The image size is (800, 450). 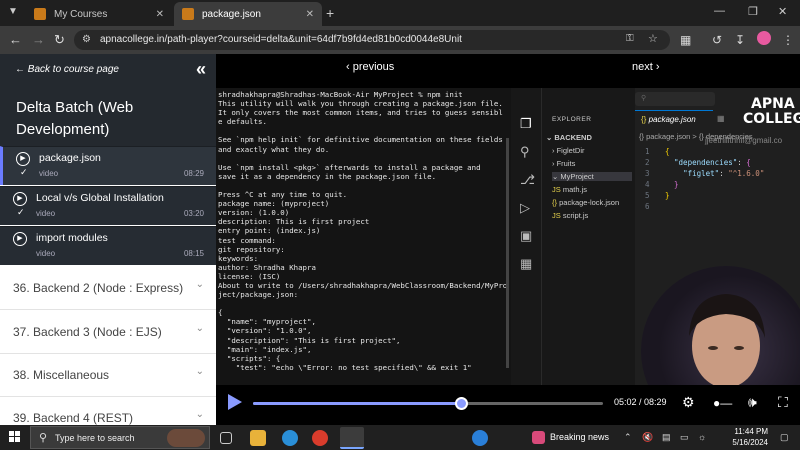 I want to click on tab-package-json: package.json ✕, so click(x=248, y=14).